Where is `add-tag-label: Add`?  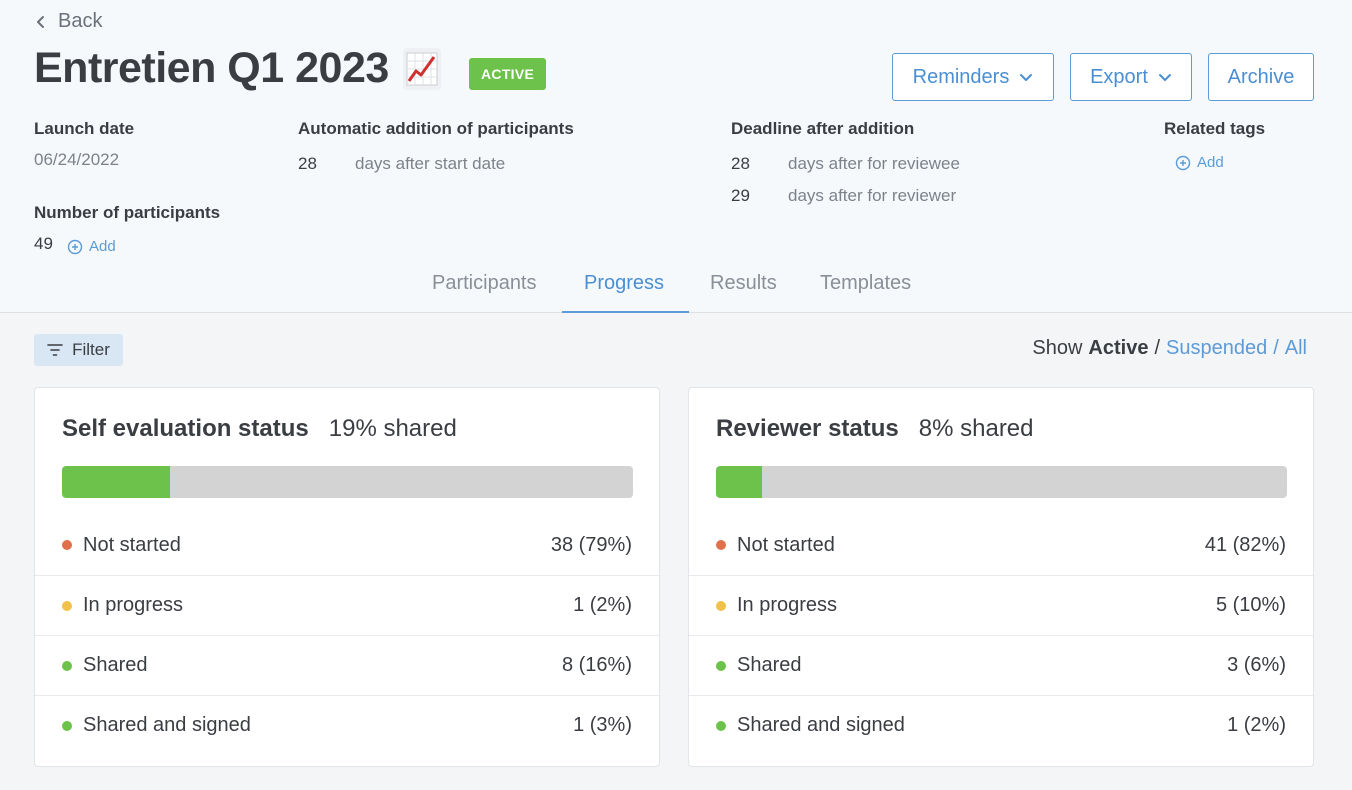
add-tag-label: Add is located at coordinates (1210, 162).